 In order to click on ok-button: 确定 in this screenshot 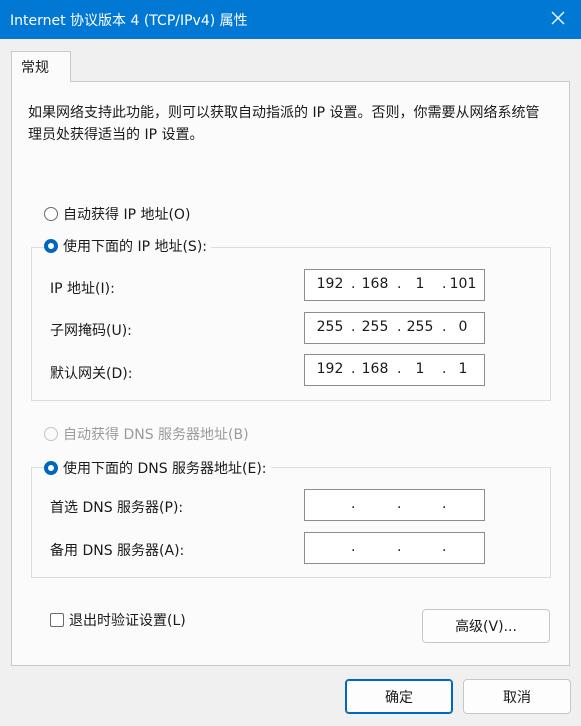, I will do `click(399, 696)`.